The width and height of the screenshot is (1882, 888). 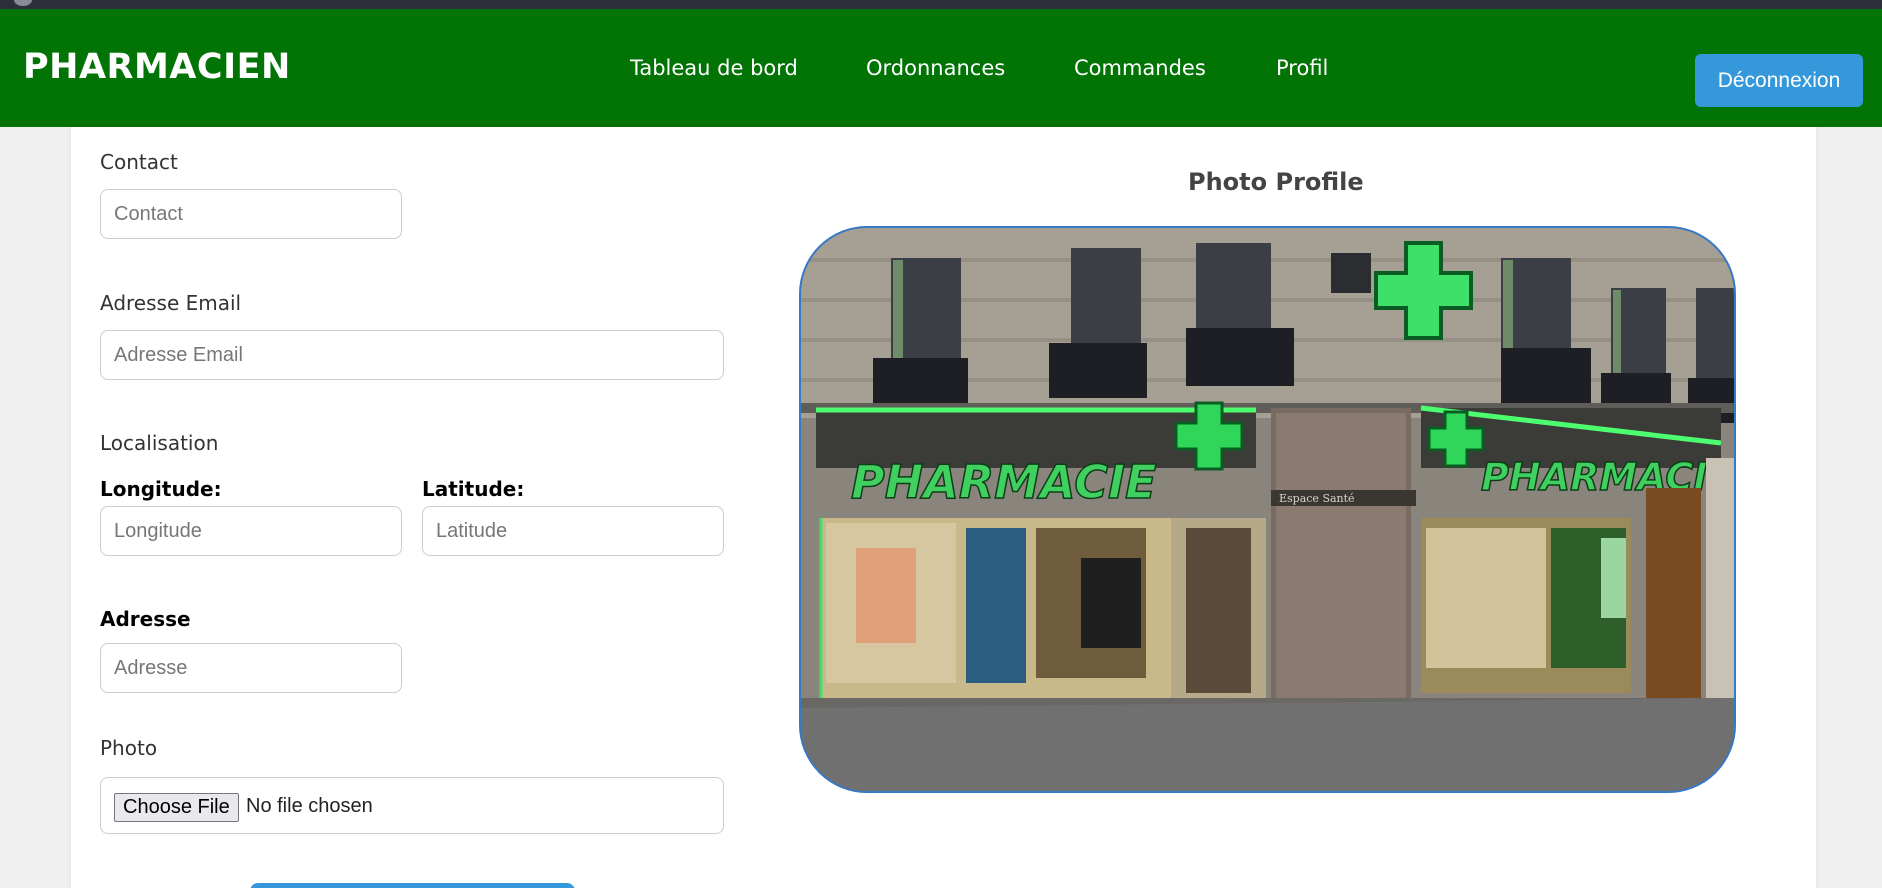 I want to click on choose-file-button: Choose File, so click(x=176, y=807).